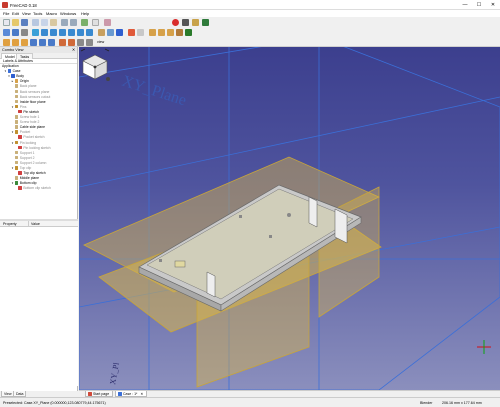  What do you see at coordinates (484, 347) in the screenshot?
I see `axis-cross` at bounding box center [484, 347].